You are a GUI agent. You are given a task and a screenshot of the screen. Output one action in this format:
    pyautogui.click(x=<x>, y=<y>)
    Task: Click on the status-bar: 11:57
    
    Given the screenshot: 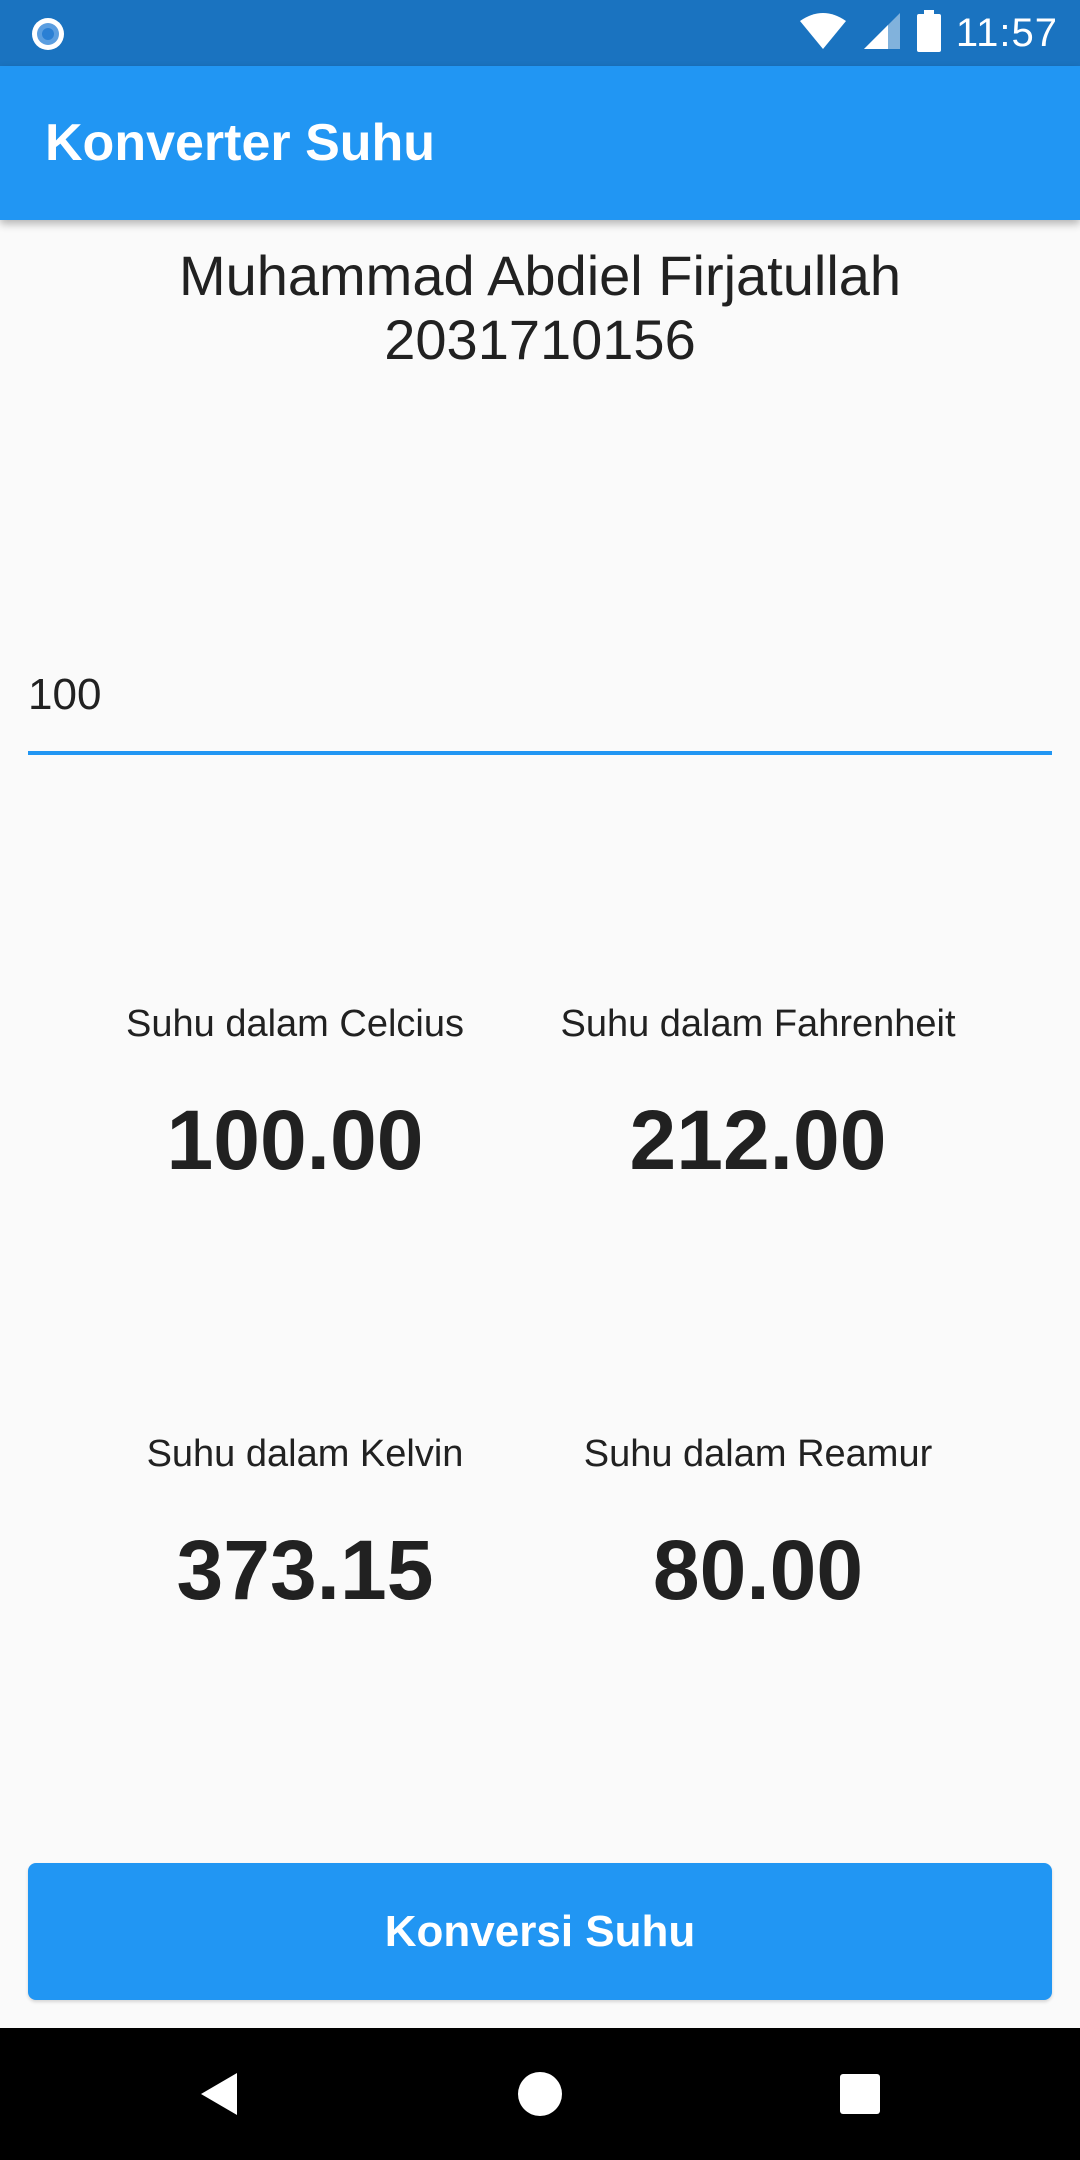 What is the action you would take?
    pyautogui.click(x=540, y=33)
    